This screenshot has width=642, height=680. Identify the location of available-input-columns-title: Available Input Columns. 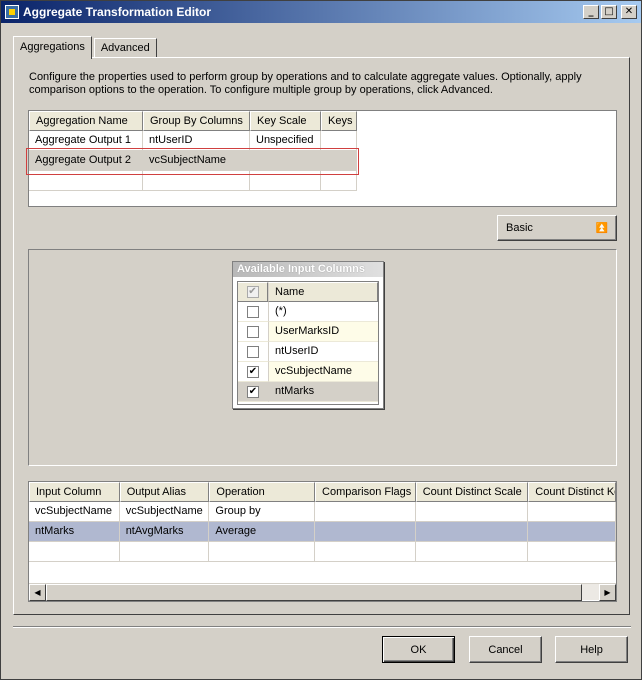
(308, 269).